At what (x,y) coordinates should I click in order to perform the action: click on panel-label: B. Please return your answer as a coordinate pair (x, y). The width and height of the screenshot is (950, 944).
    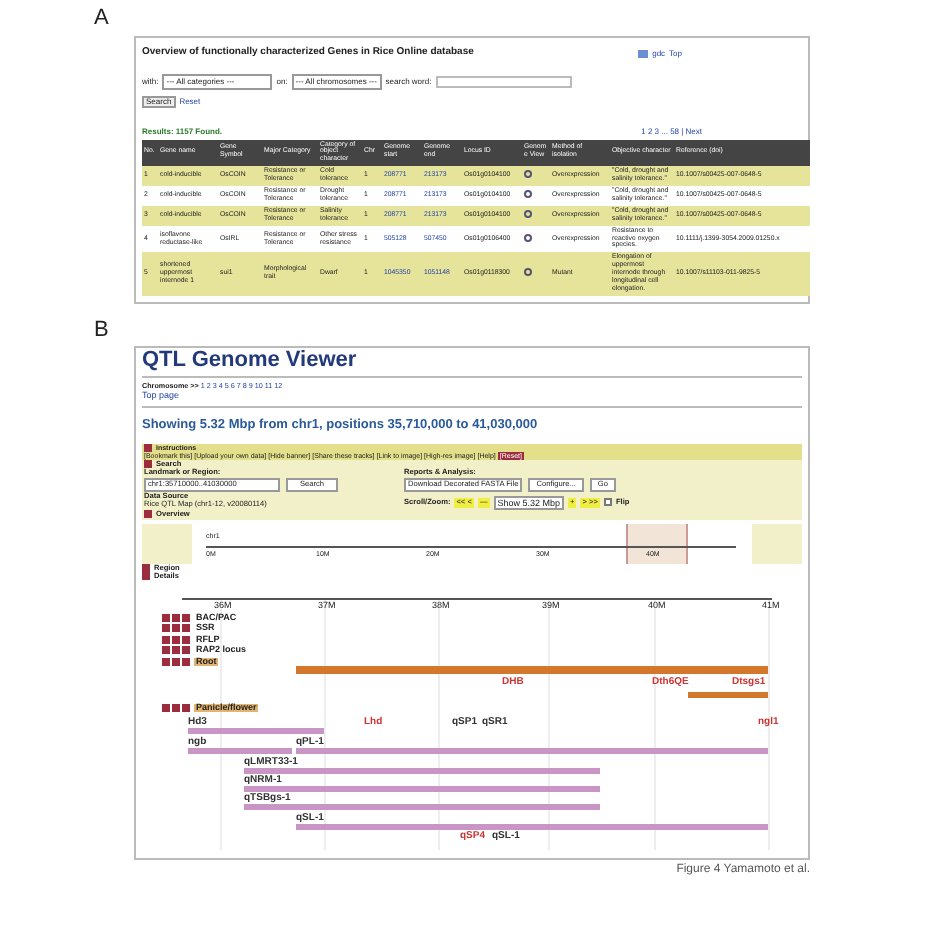
    Looking at the image, I should click on (102, 330).